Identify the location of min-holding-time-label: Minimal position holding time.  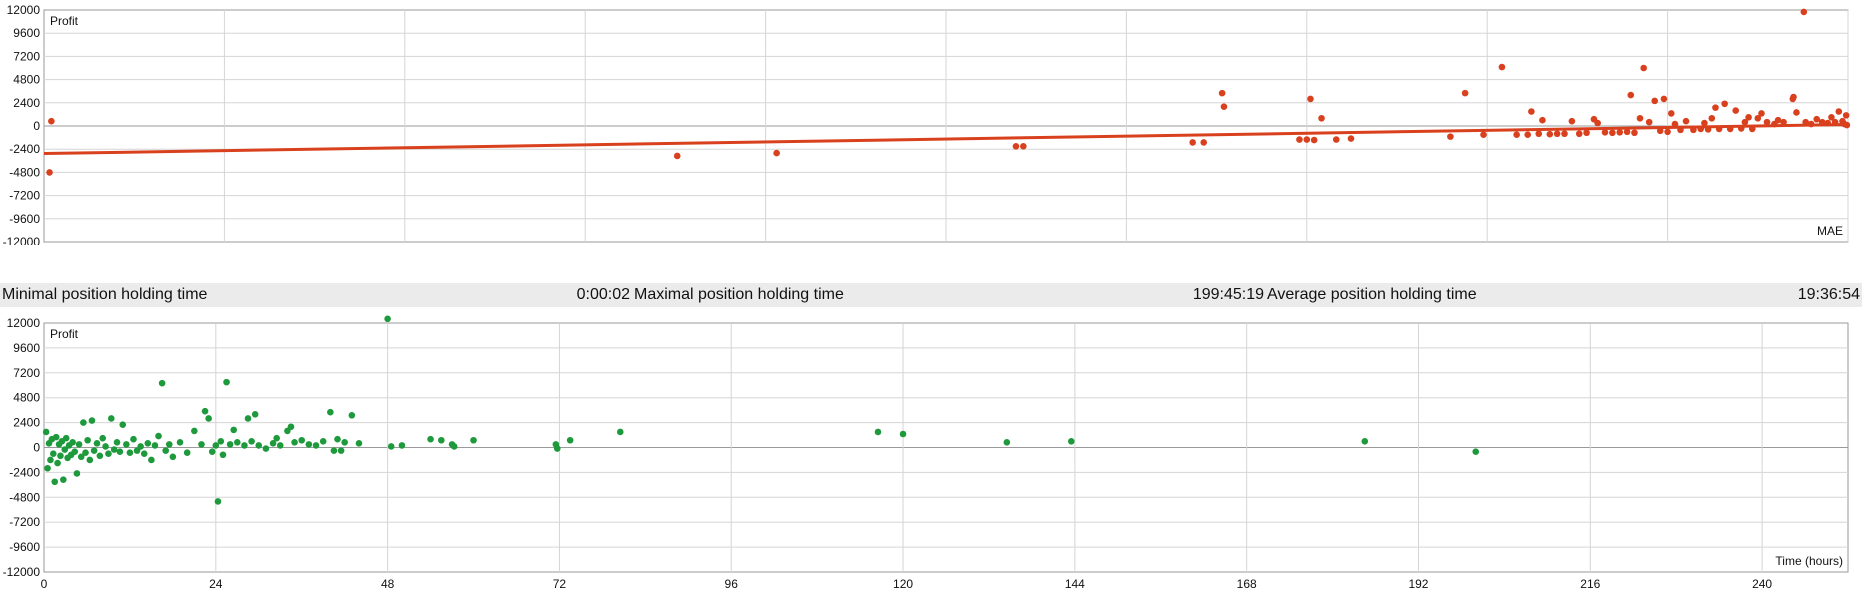
(105, 294).